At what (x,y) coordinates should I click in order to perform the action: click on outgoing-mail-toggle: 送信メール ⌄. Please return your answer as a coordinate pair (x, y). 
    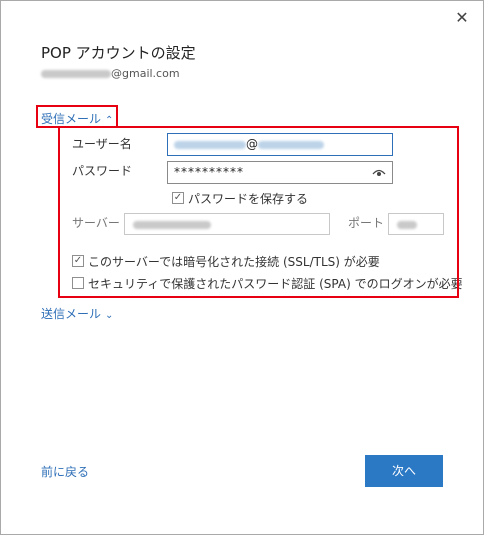
    Looking at the image, I should click on (77, 313).